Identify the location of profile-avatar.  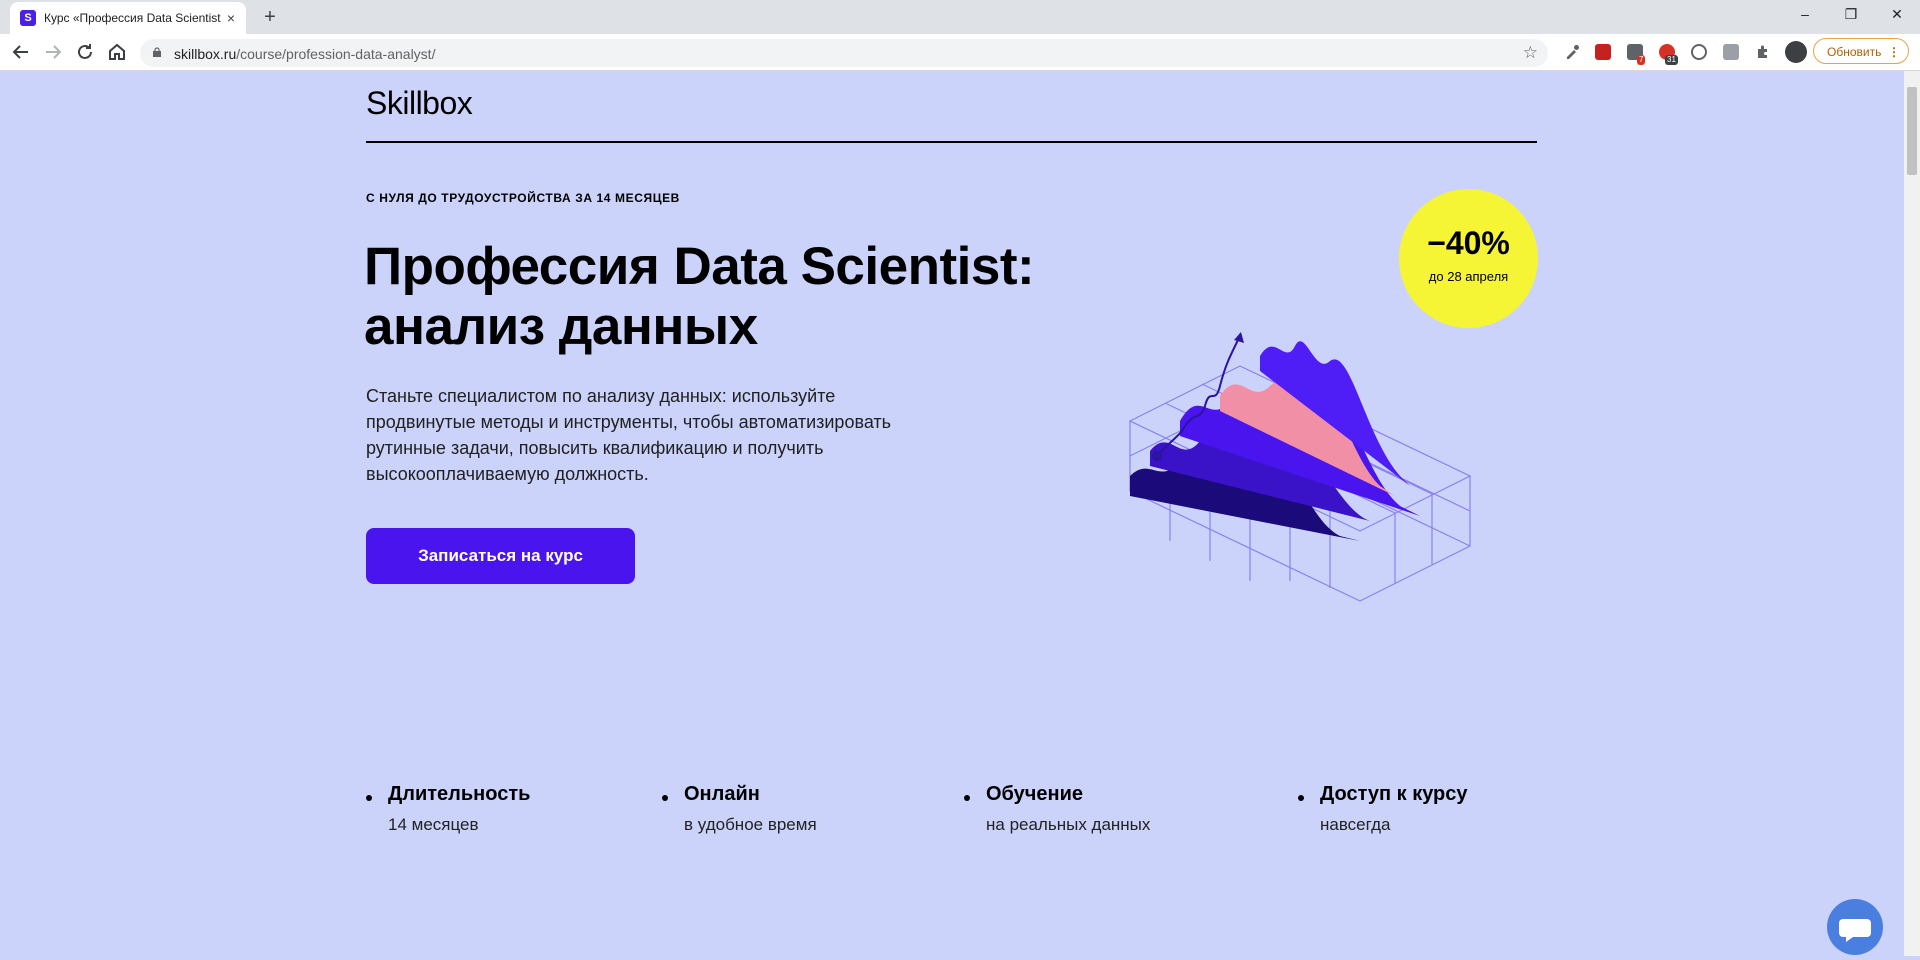
(1796, 52).